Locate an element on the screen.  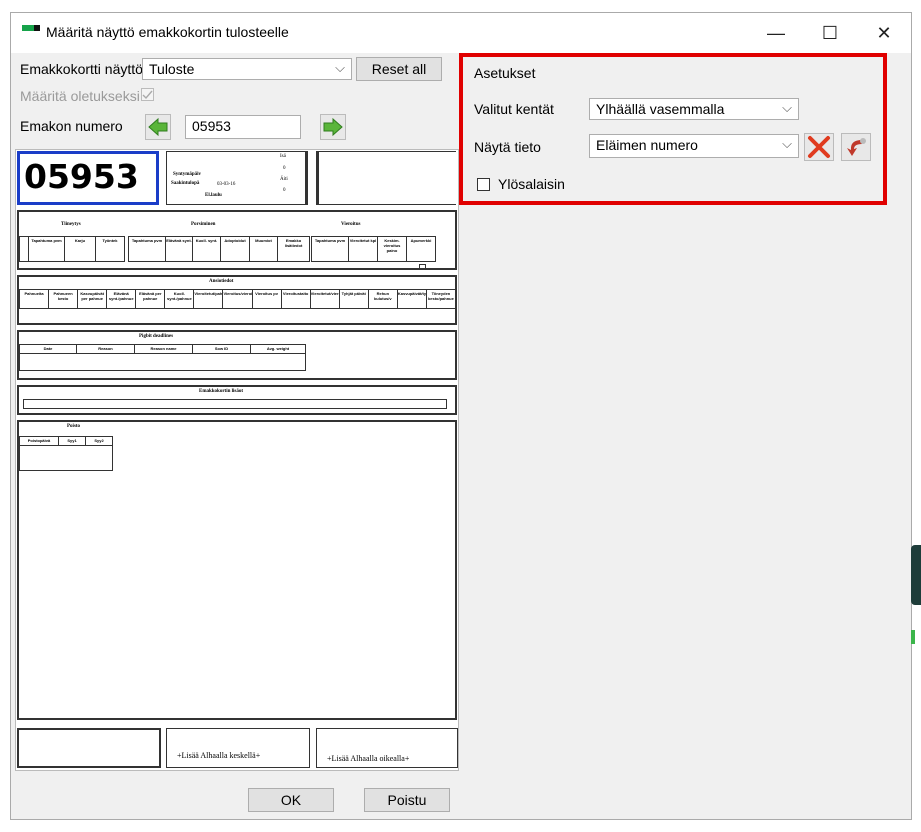
ok-button: OK is located at coordinates (291, 800).